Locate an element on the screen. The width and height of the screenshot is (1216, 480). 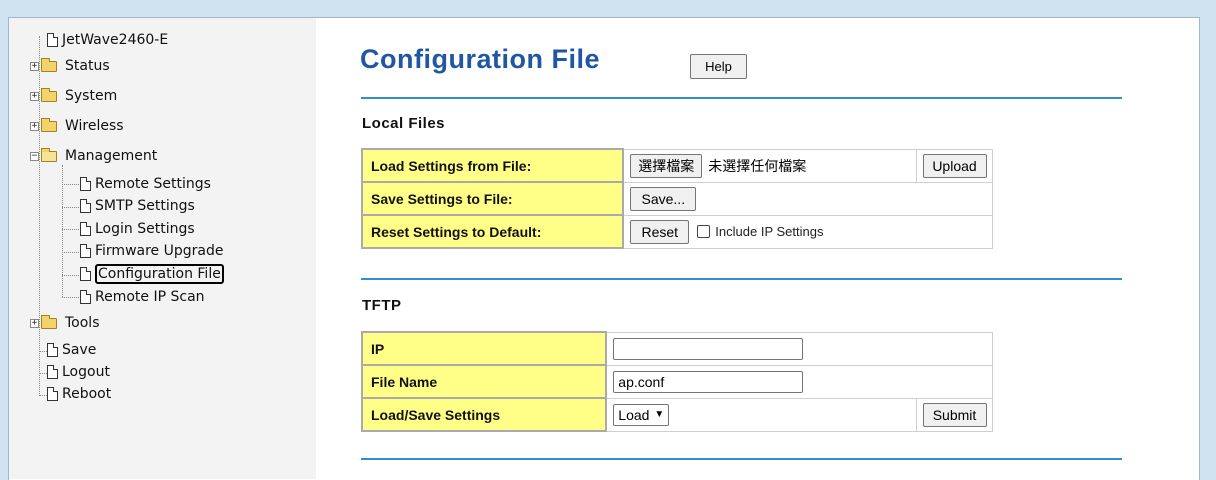
tree-item-remote-ip-scan: Remote IP Scan is located at coordinates (142, 297).